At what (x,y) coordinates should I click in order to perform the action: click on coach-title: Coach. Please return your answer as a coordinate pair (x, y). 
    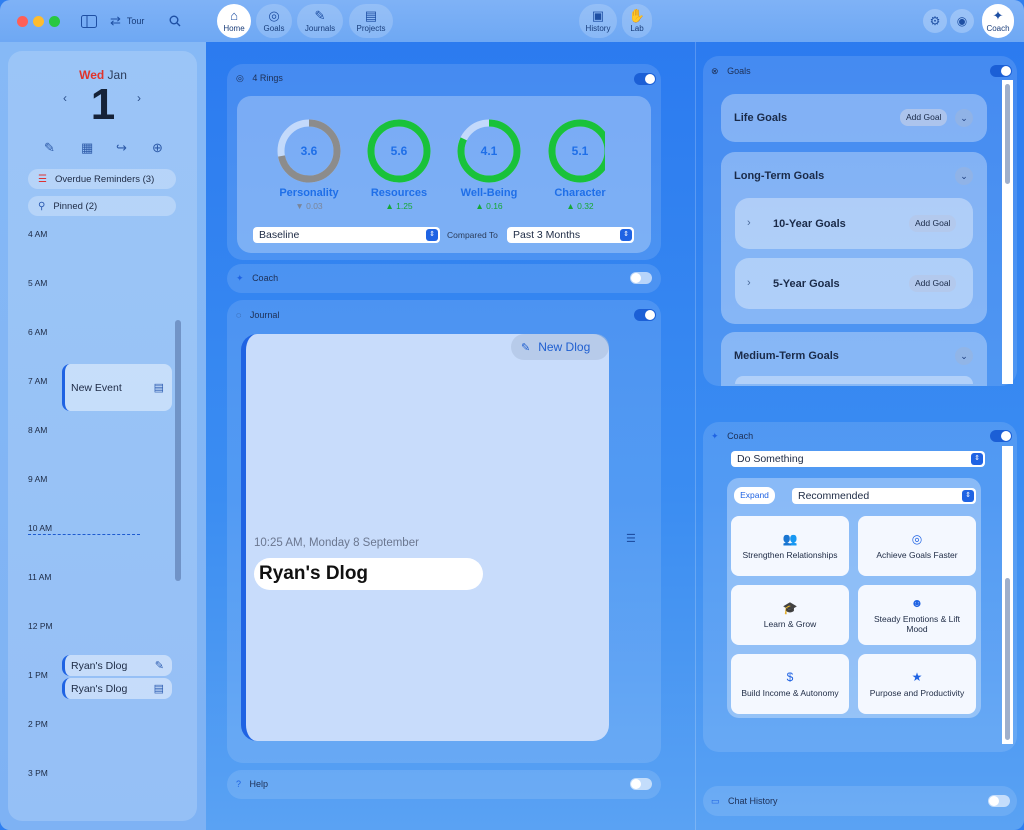
    Looking at the image, I should click on (740, 436).